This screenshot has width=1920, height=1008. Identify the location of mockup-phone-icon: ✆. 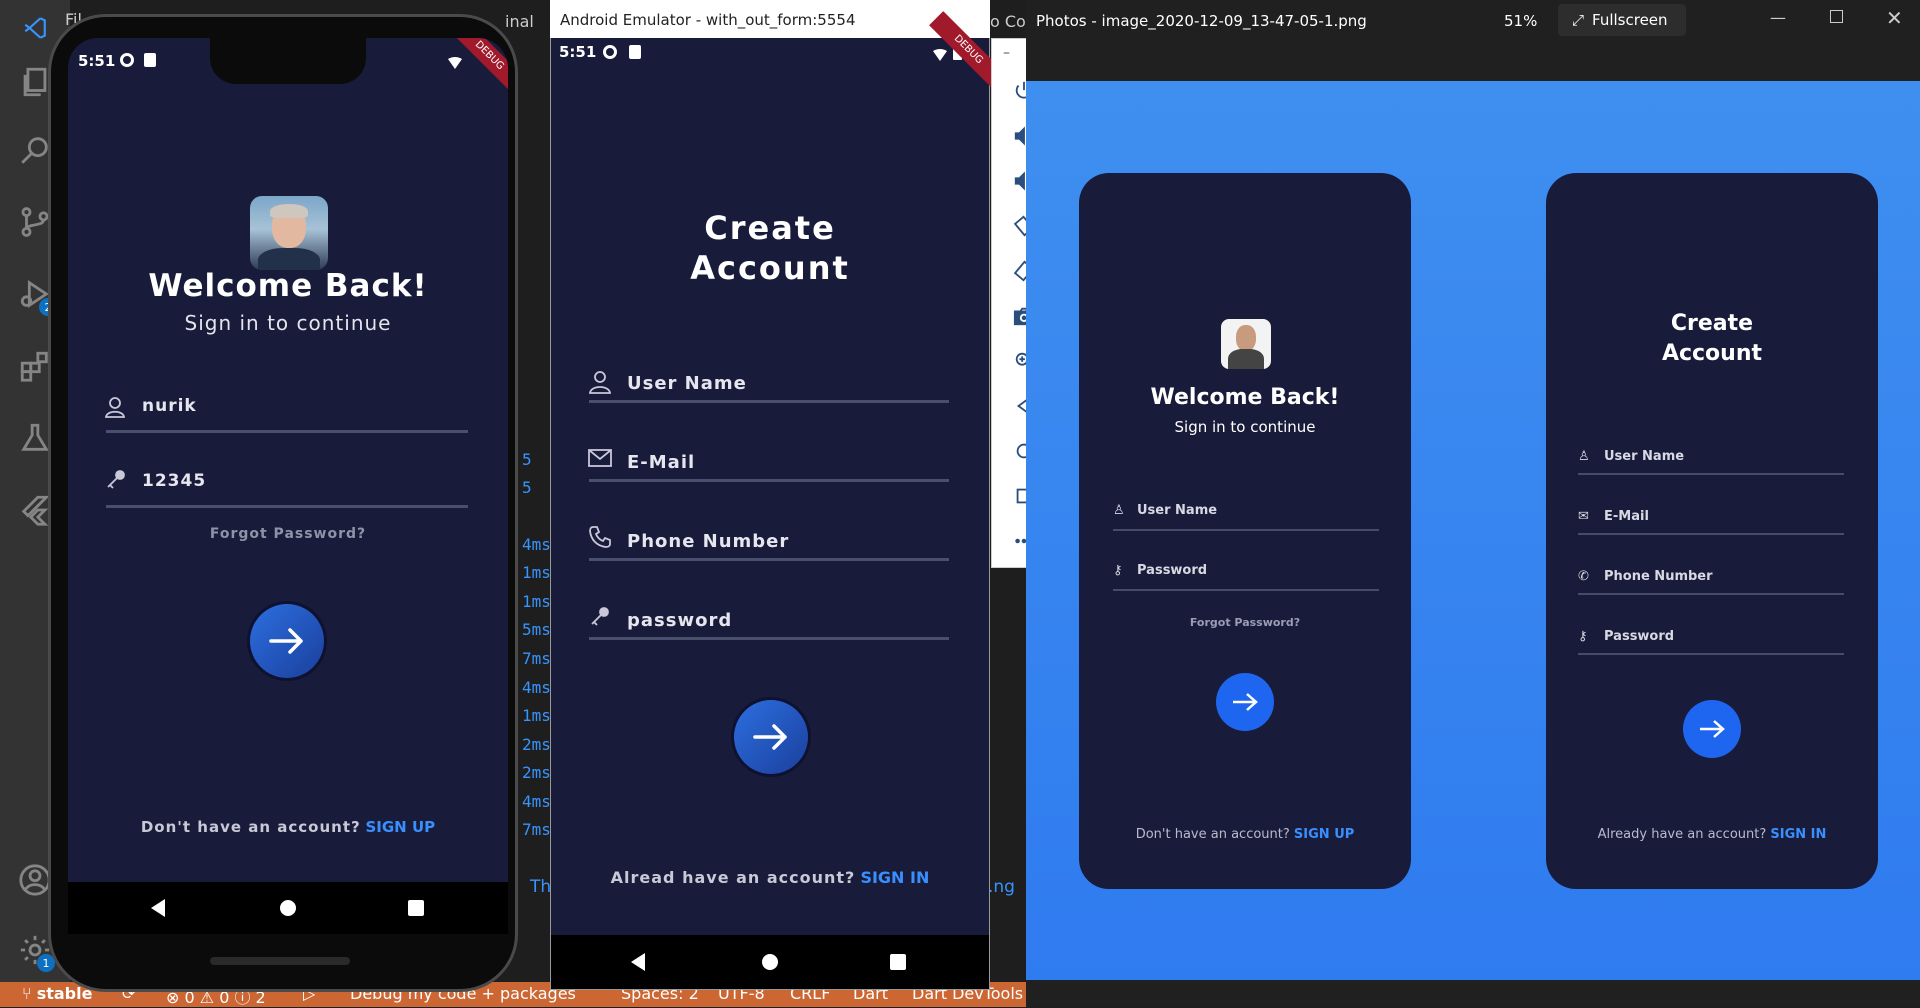
(1583, 576).